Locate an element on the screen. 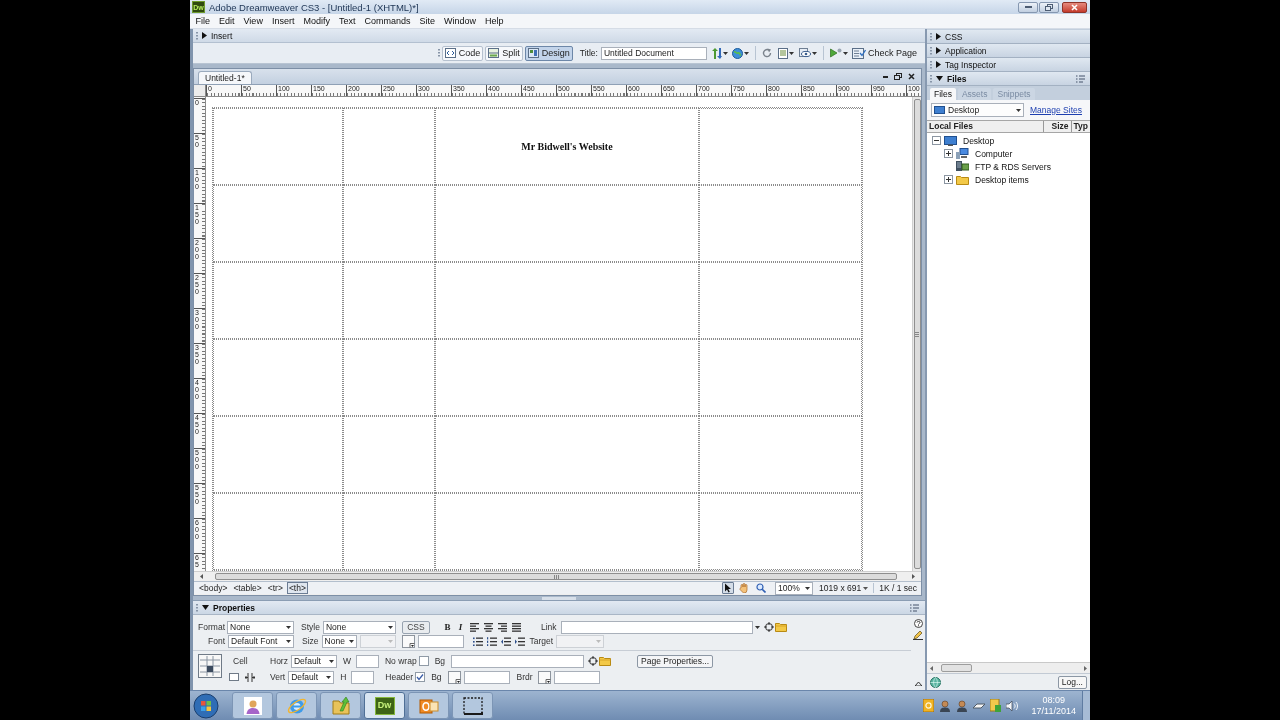 This screenshot has width=1280, height=720. minus-box-icon is located at coordinates (936, 140).